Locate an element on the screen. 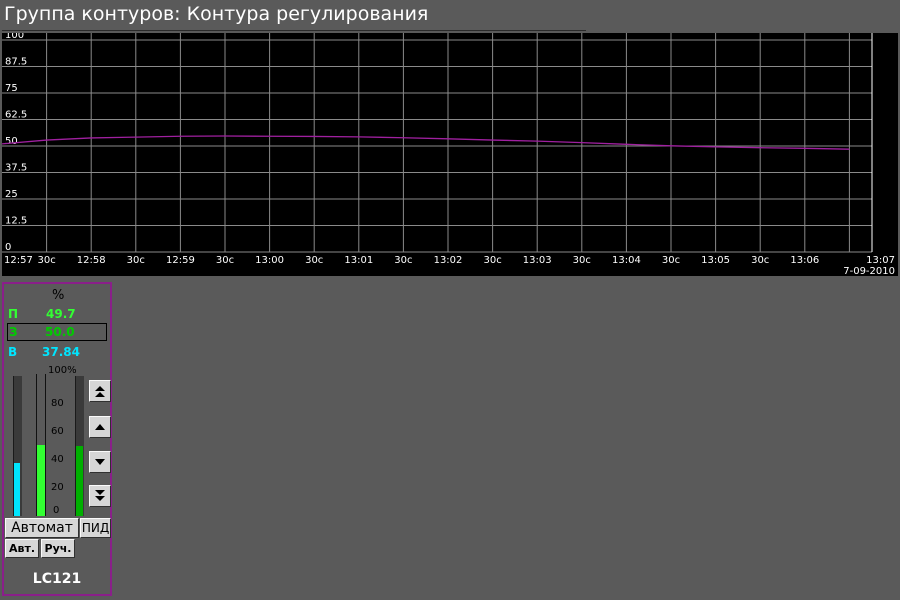 The height and width of the screenshot is (600, 900). setpoint-field: З 50.0 is located at coordinates (57, 332).